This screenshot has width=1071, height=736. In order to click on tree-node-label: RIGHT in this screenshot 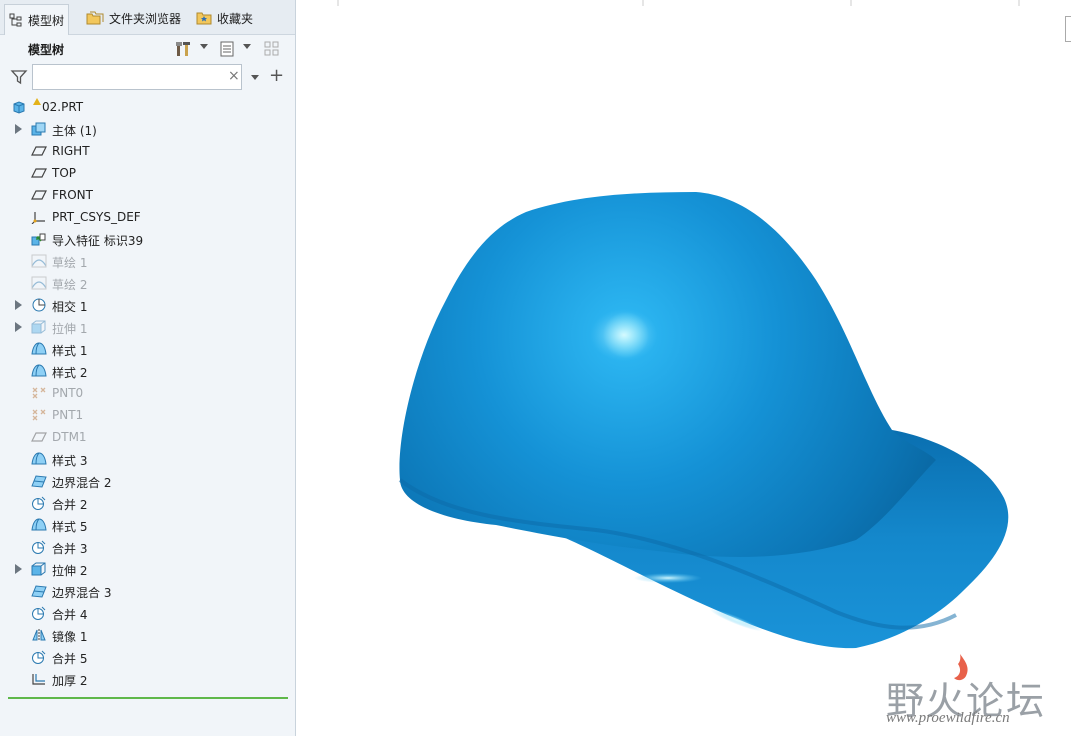, I will do `click(71, 151)`.